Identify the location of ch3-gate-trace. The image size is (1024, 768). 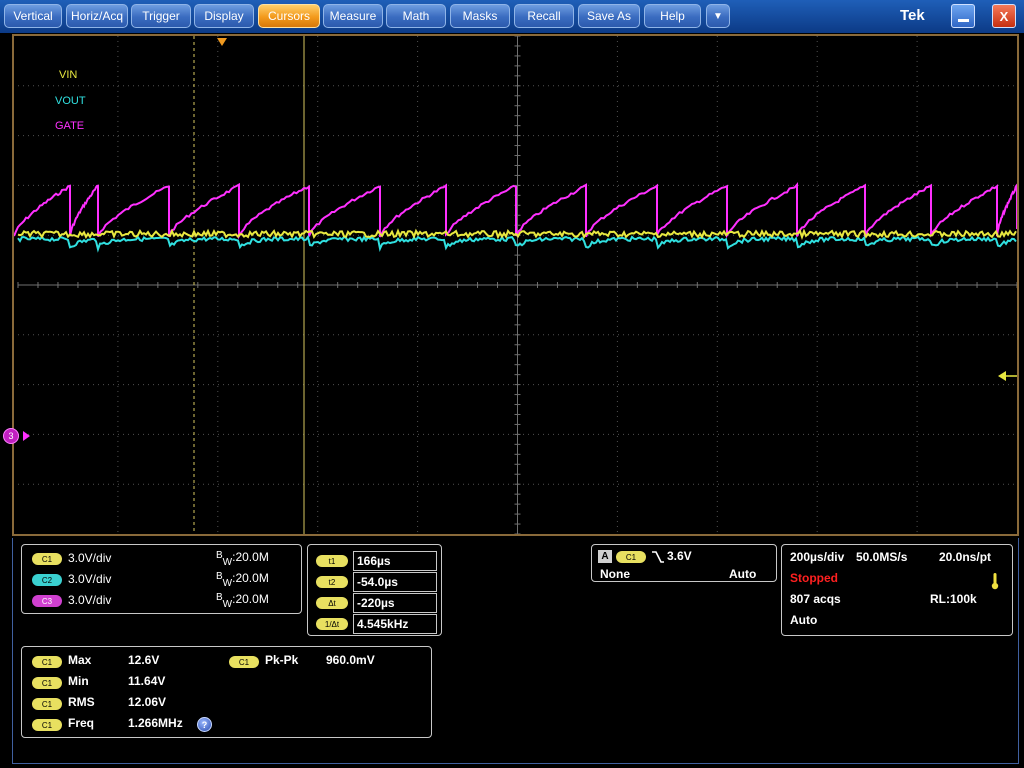
(515, 211).